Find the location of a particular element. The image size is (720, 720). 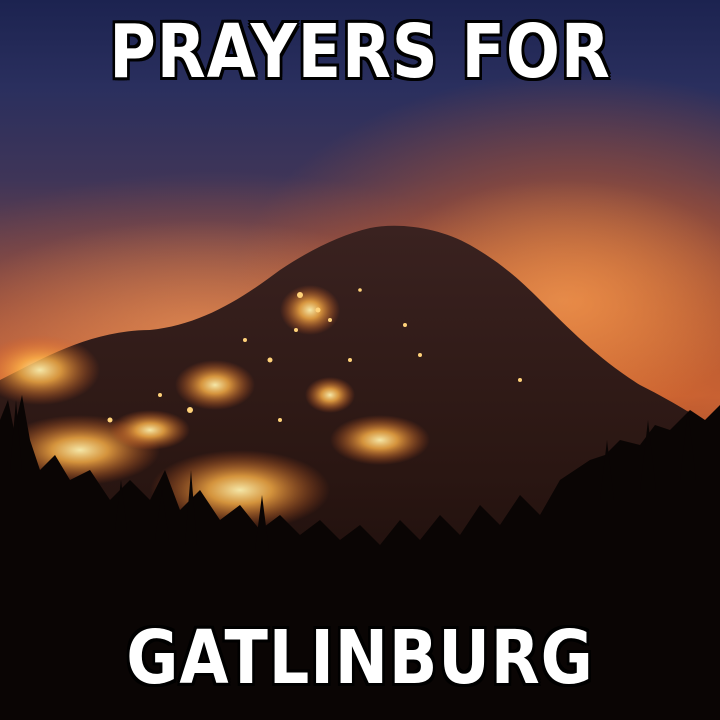

top-caption: PRAYERS FOR is located at coordinates (360, 52).